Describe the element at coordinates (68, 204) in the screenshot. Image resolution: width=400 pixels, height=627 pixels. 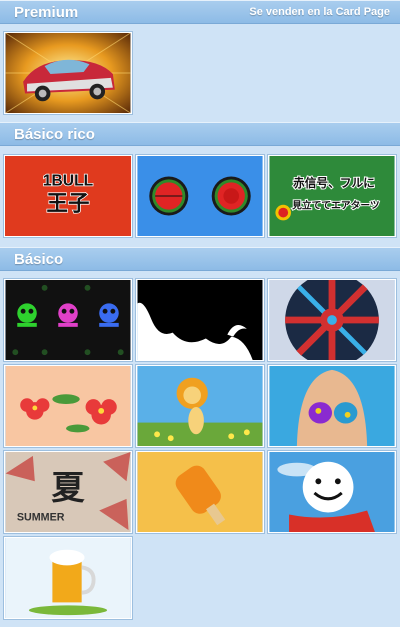
I see `1bull-kanji: 王子` at that location.